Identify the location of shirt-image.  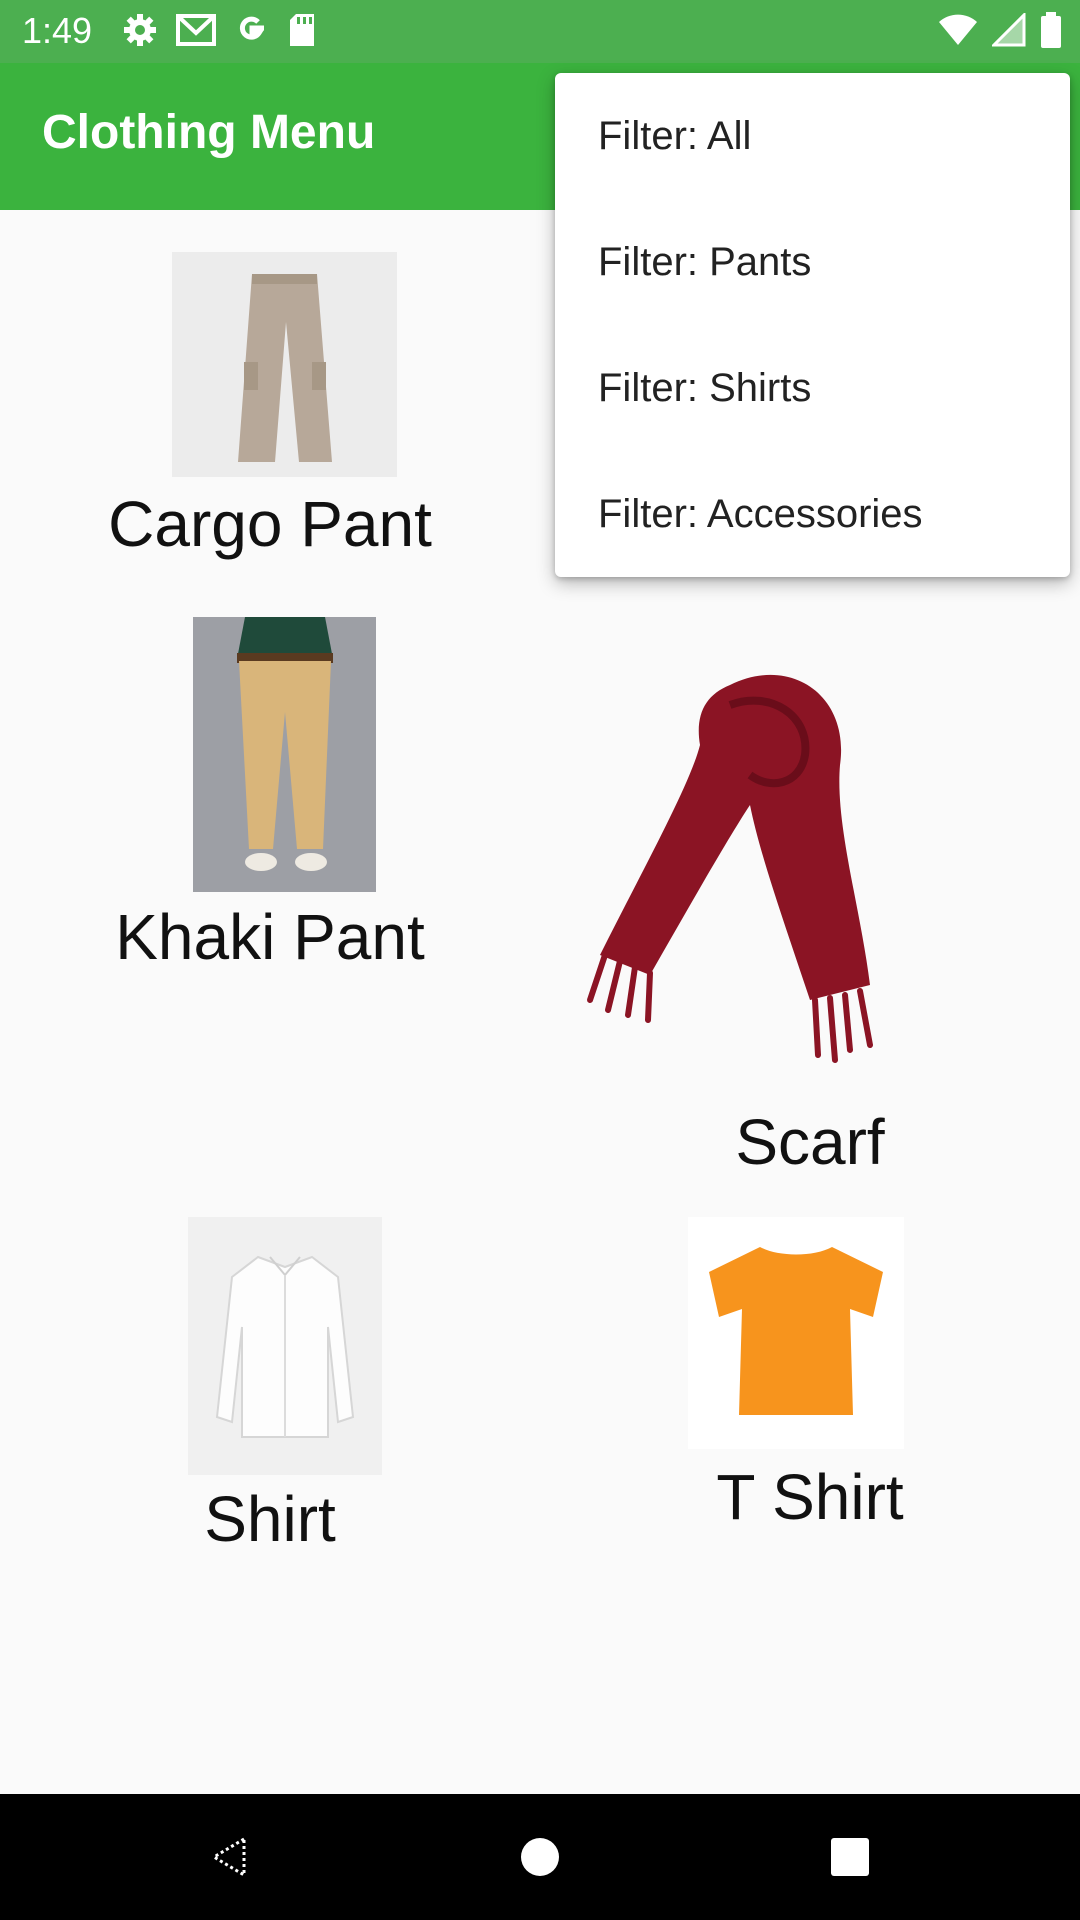
(285, 1346).